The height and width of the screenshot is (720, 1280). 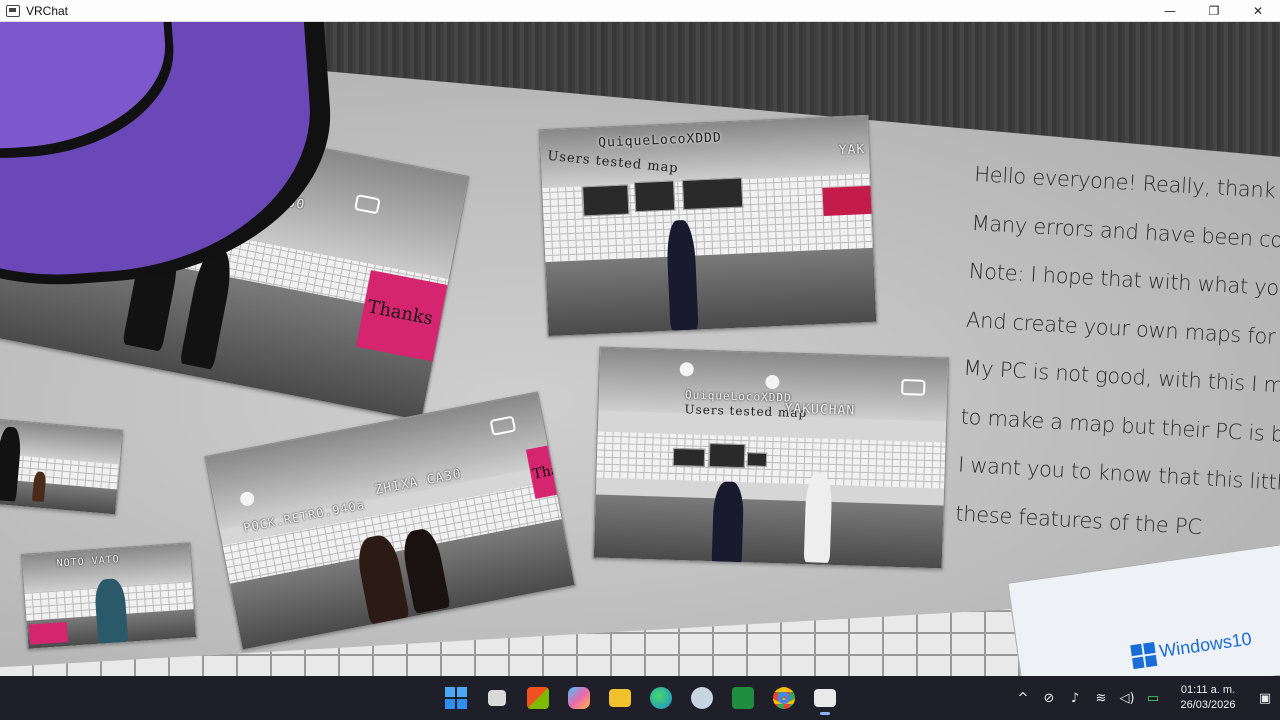 I want to click on clock-date: 26/03/2026, so click(x=1208, y=705).